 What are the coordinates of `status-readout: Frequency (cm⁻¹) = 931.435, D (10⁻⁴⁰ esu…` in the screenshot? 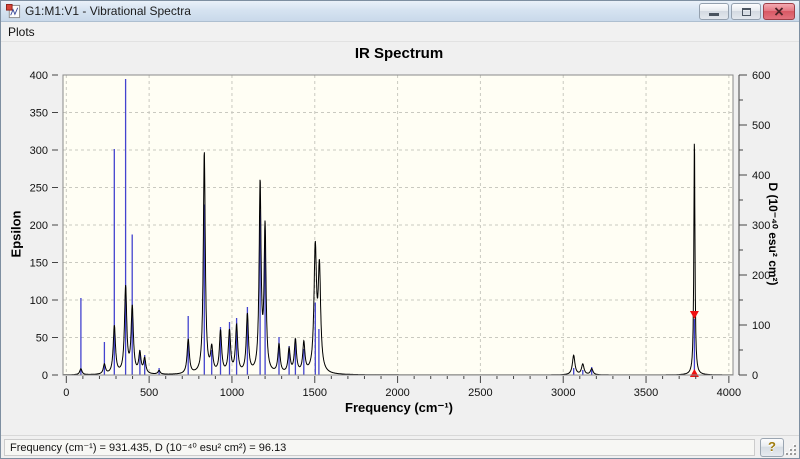 It's located at (379, 447).